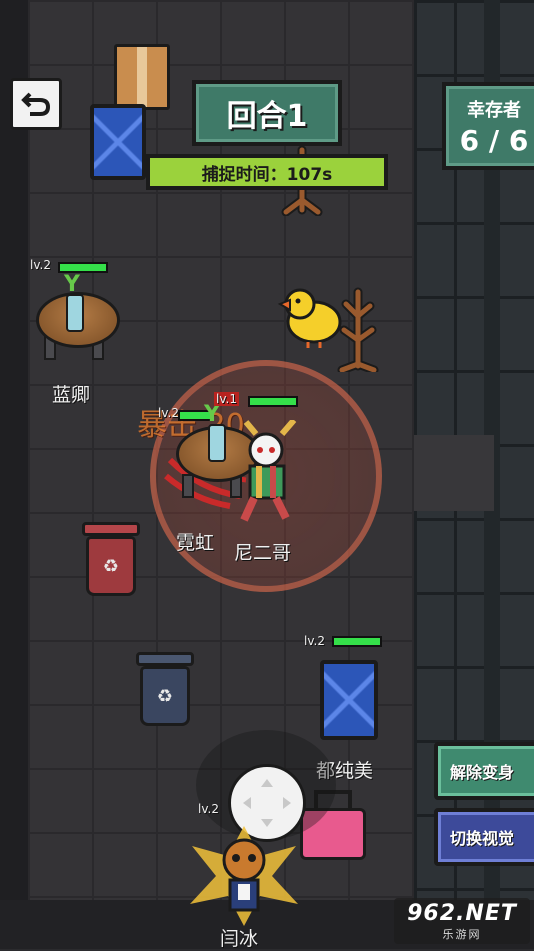  Describe the element at coordinates (494, 110) in the screenshot. I see `survivor-label: 幸存者` at that location.